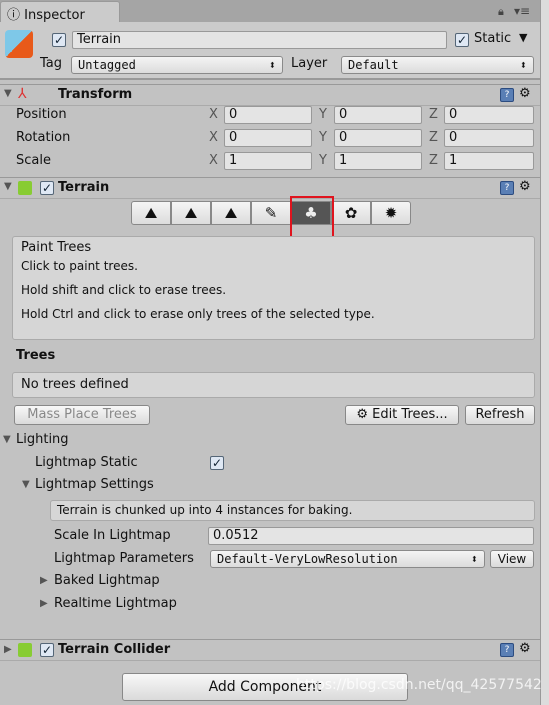 This screenshot has width=549, height=705. I want to click on transform-row-label: Scale, so click(33, 160).